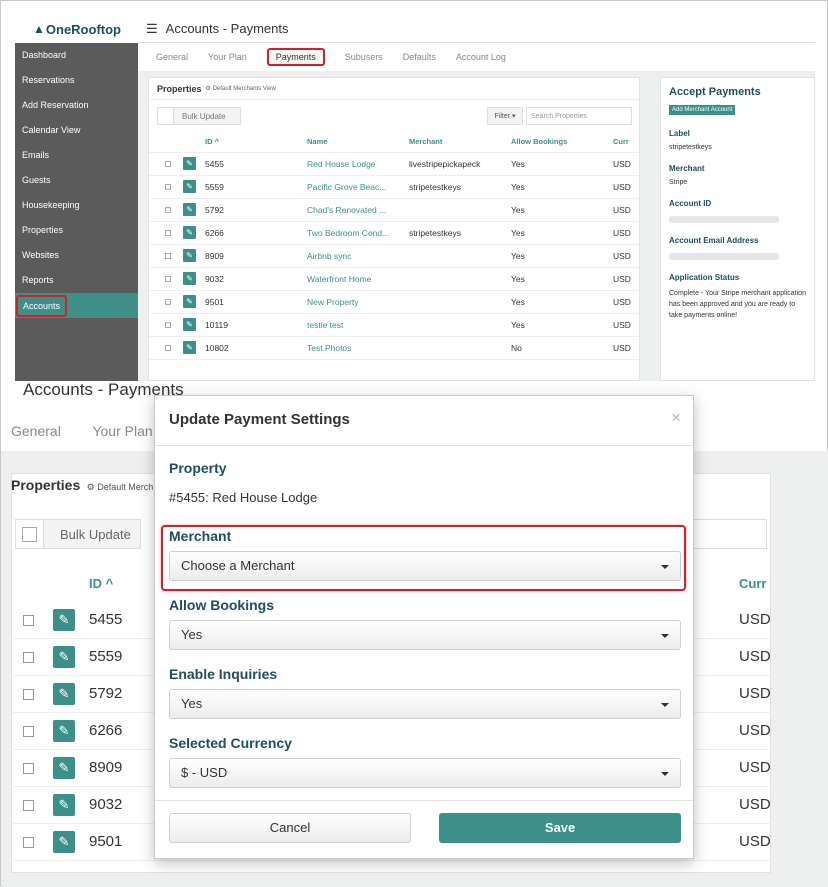 Image resolution: width=828 pixels, height=887 pixels. I want to click on id-column-header: ID ^, so click(212, 141).